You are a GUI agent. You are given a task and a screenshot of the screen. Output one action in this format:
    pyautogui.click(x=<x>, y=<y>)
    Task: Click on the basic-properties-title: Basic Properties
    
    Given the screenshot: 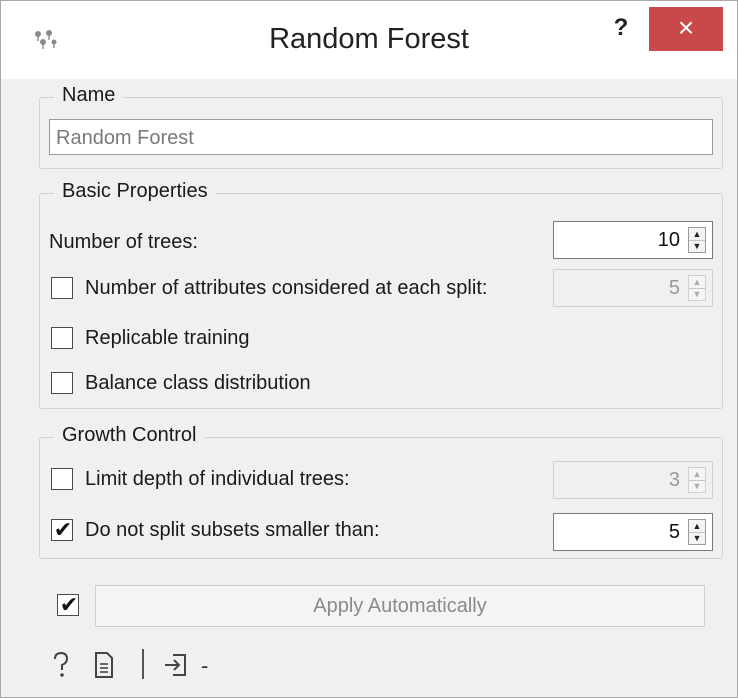 What is the action you would take?
    pyautogui.click(x=135, y=191)
    